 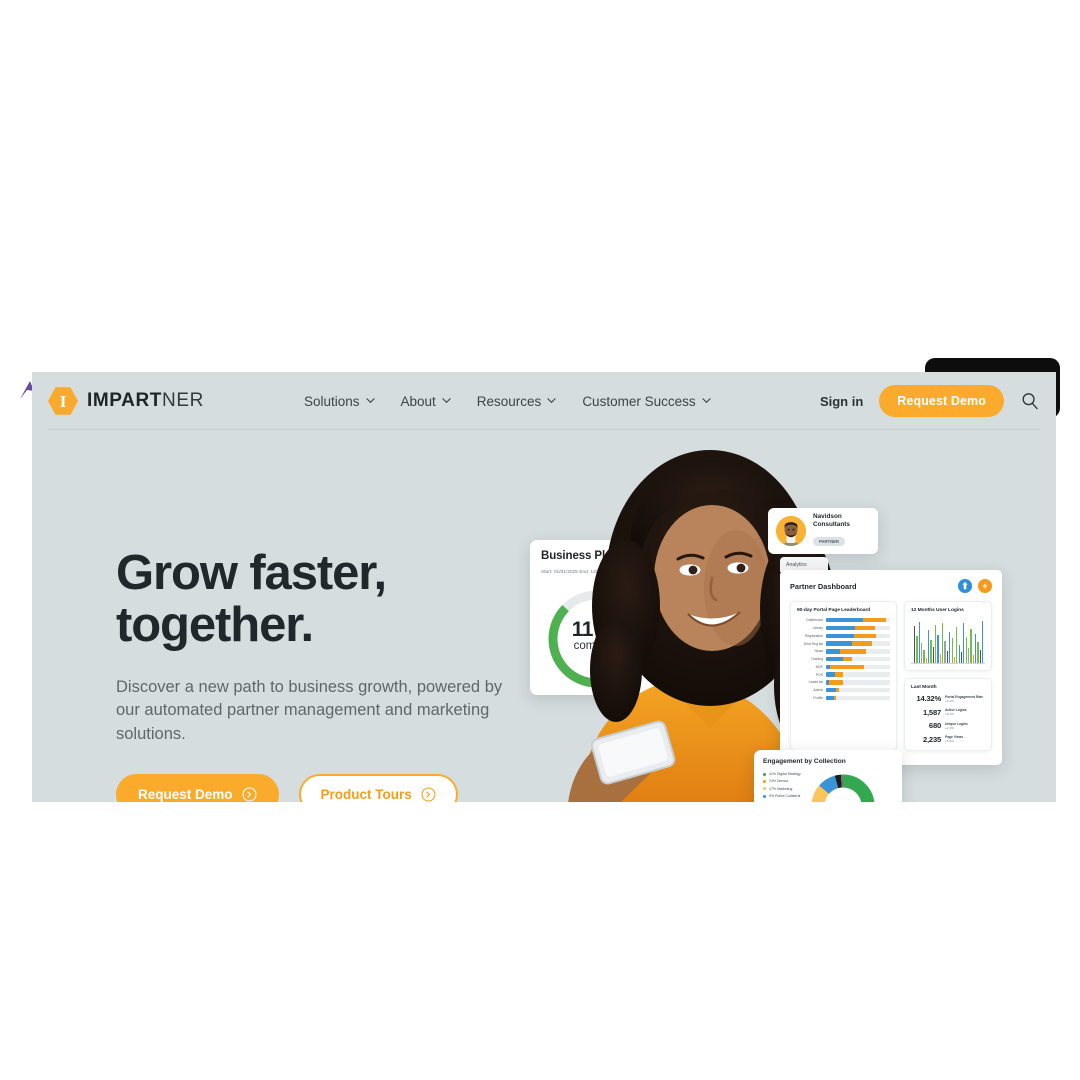 I want to click on nav-label: Customer Success, so click(x=639, y=401).